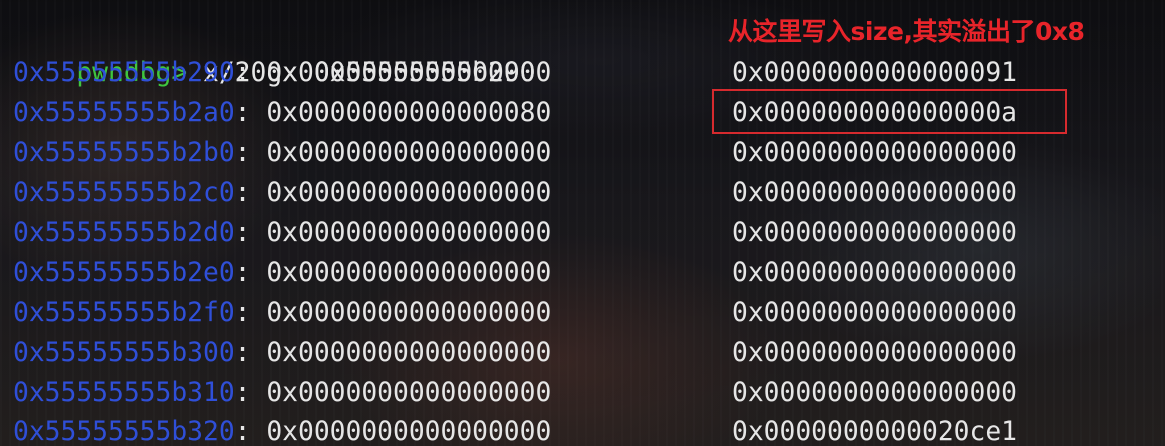 The image size is (1165, 446). I want to click on command-line: pwndbg> x/20gx 0x55555555b290, so click(274, 50).